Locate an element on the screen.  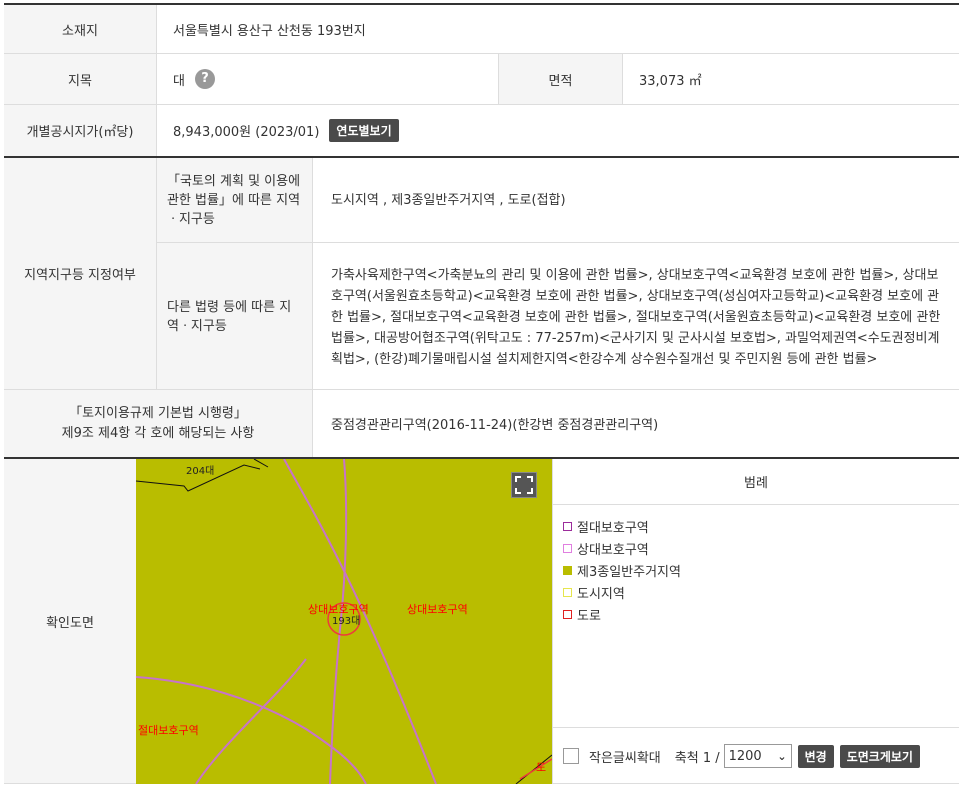
zone-line-diagonal is located at coordinates (251, 721).